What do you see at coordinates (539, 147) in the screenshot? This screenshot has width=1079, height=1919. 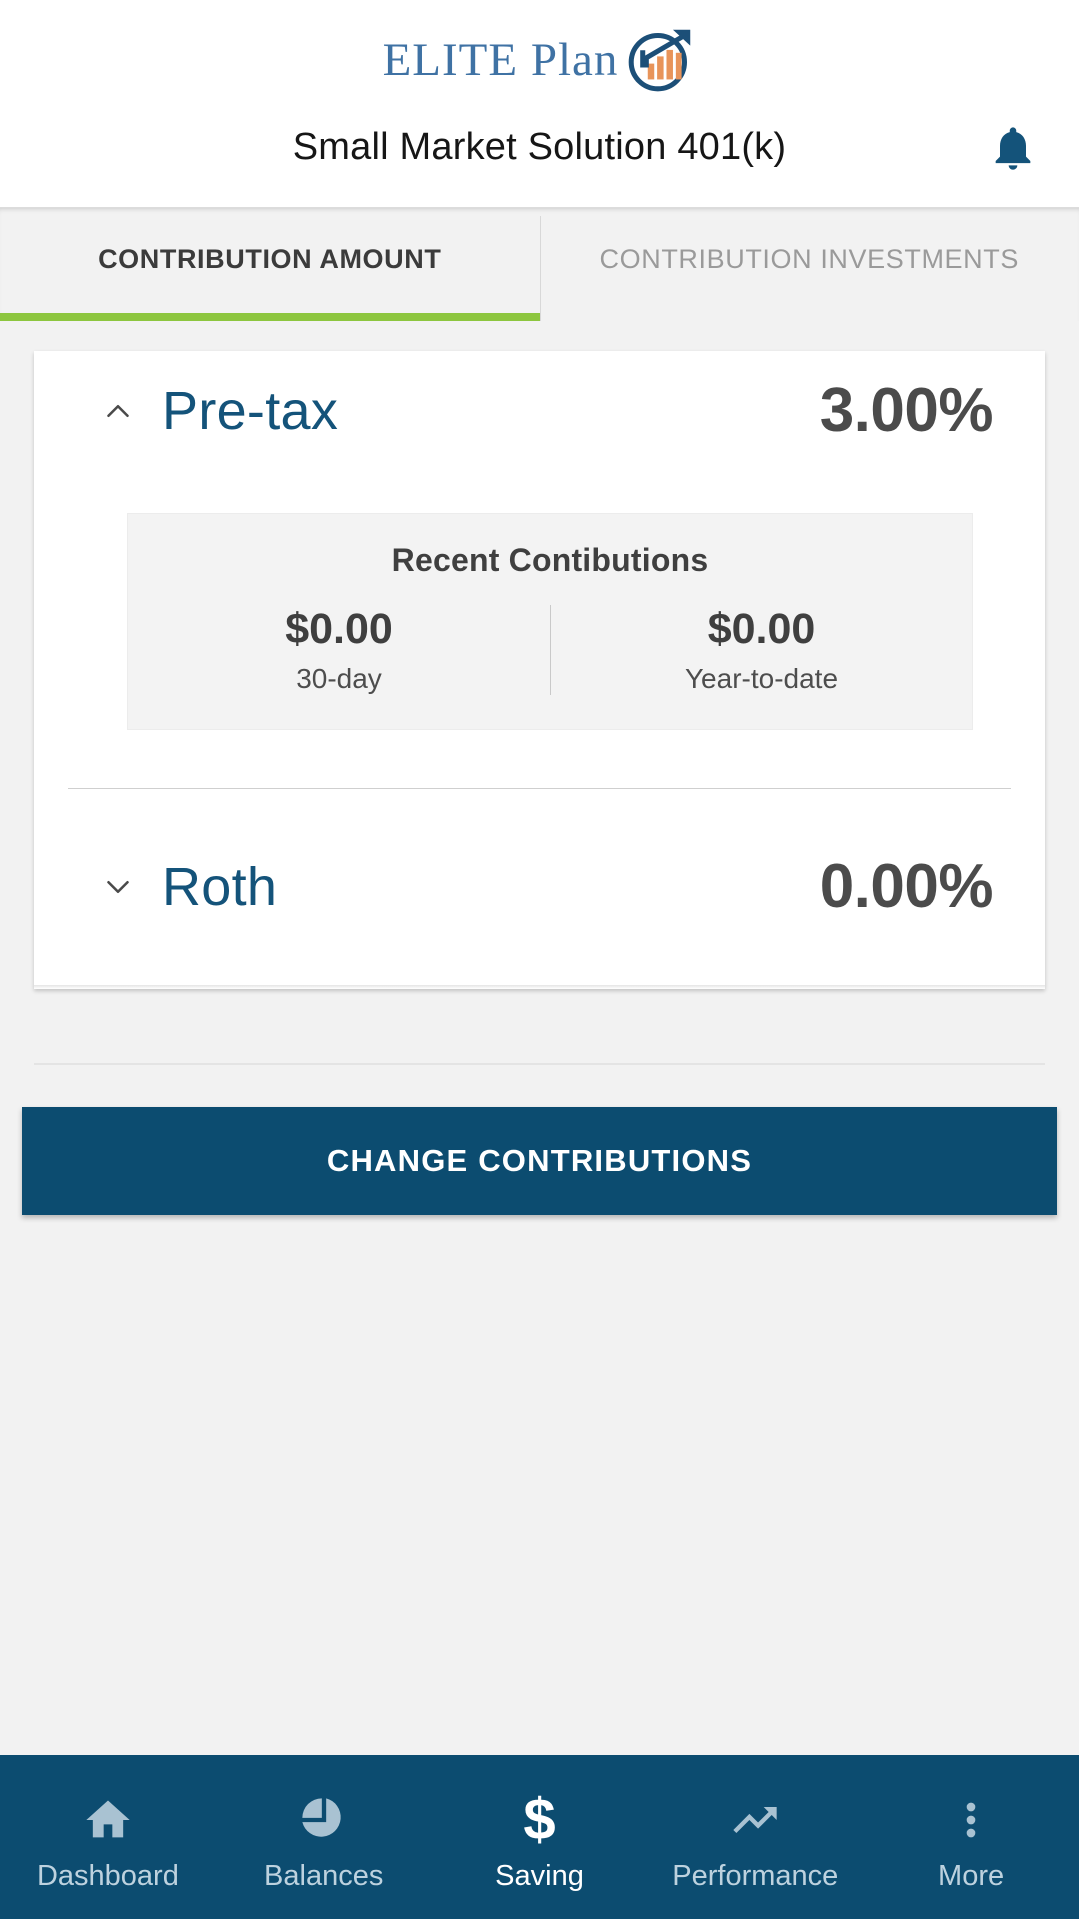 I see `page-title: Small Market Solution 401(k)` at bounding box center [539, 147].